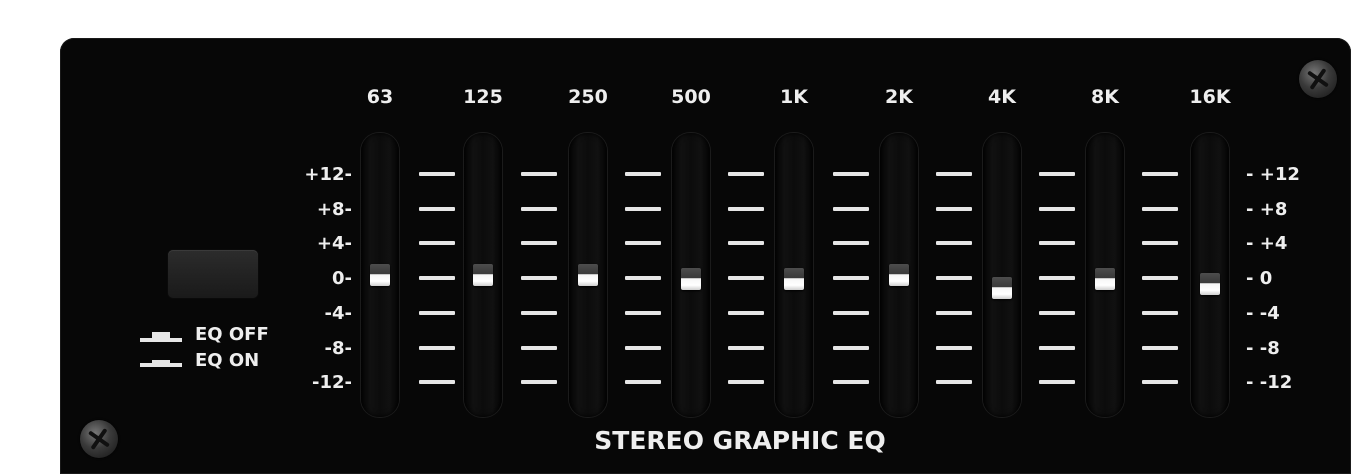 The height and width of the screenshot is (474, 1351). Describe the element at coordinates (332, 382) in the screenshot. I see `scale-label-left: -12-` at that location.